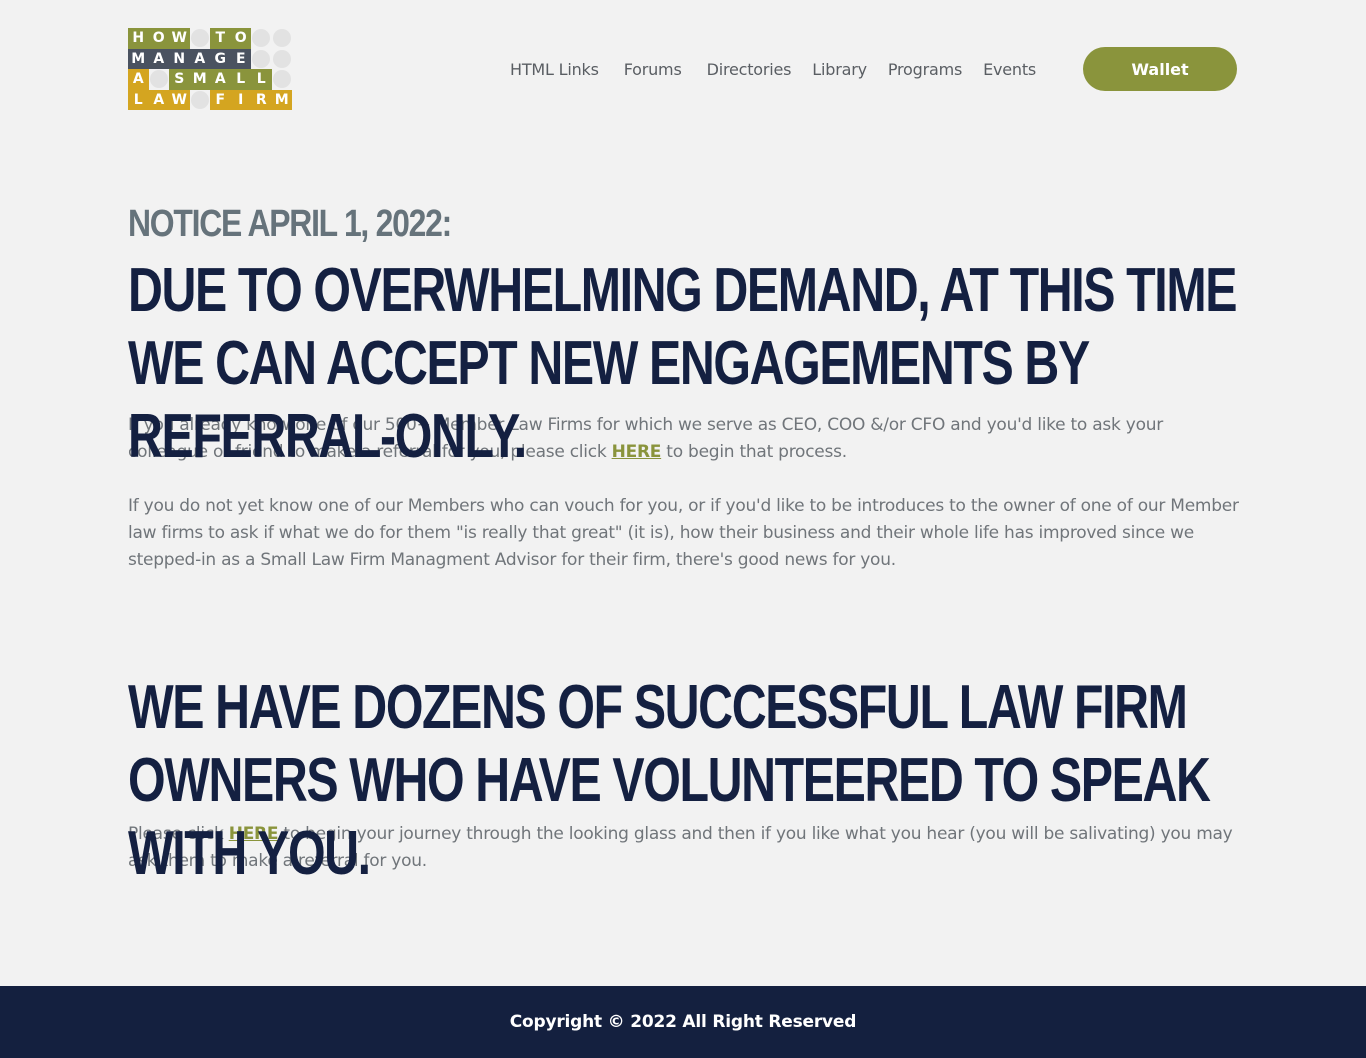  I want to click on site-footer: Copyright © 2022 All Right Reserved, so click(683, 1022).